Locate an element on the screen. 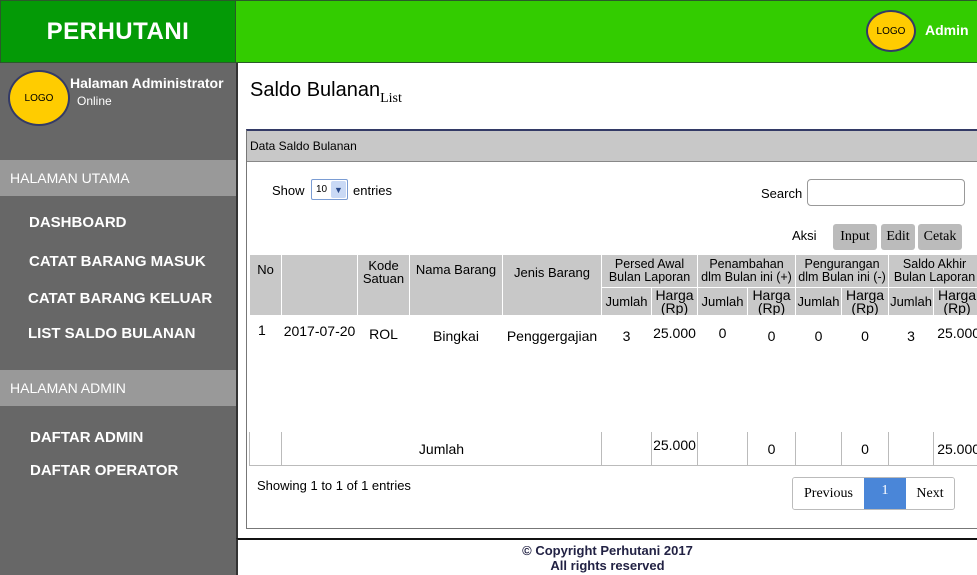  top-bar: LOGO Admin is located at coordinates (606, 31).